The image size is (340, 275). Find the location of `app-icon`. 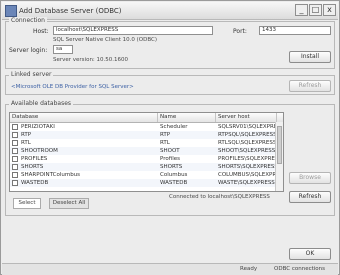

app-icon is located at coordinates (11, 11).